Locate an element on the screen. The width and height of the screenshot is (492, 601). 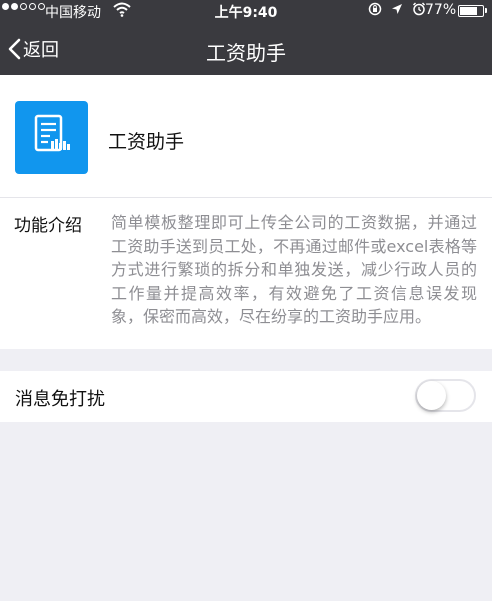
toggle-knob is located at coordinates (431, 395).